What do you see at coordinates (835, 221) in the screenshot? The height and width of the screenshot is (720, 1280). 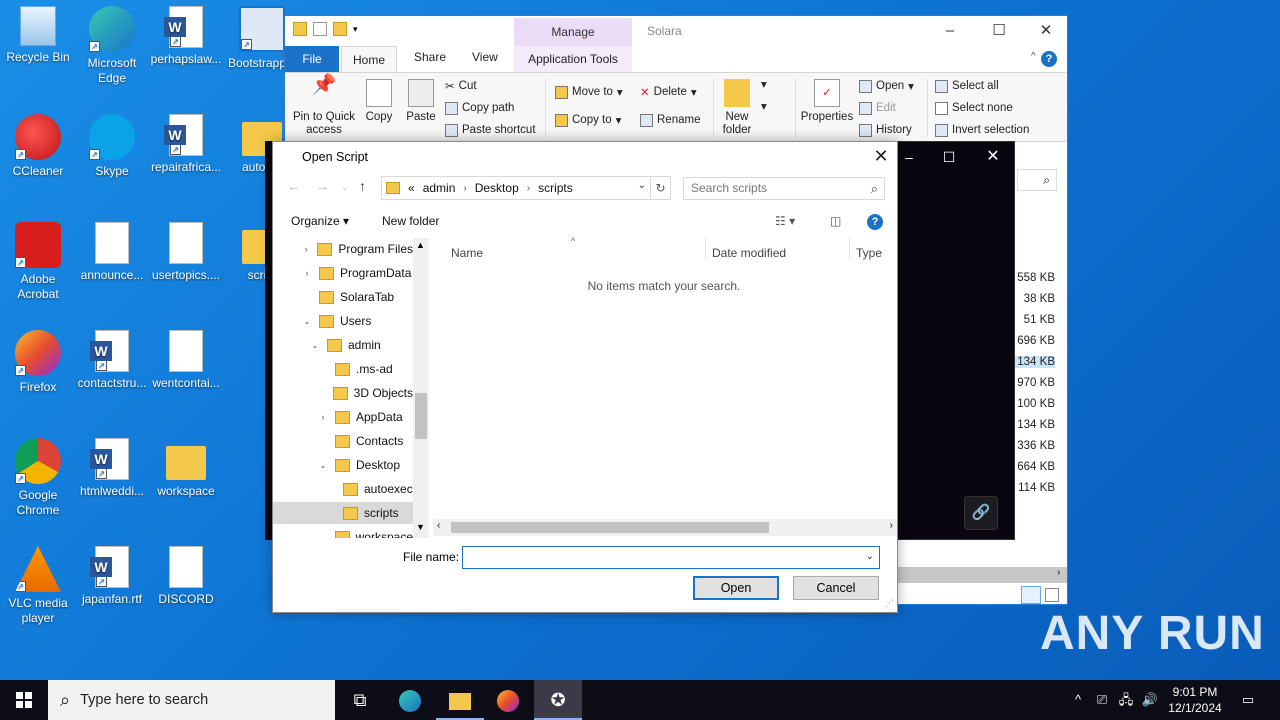 I see `preview-pane-icon: ◫` at bounding box center [835, 221].